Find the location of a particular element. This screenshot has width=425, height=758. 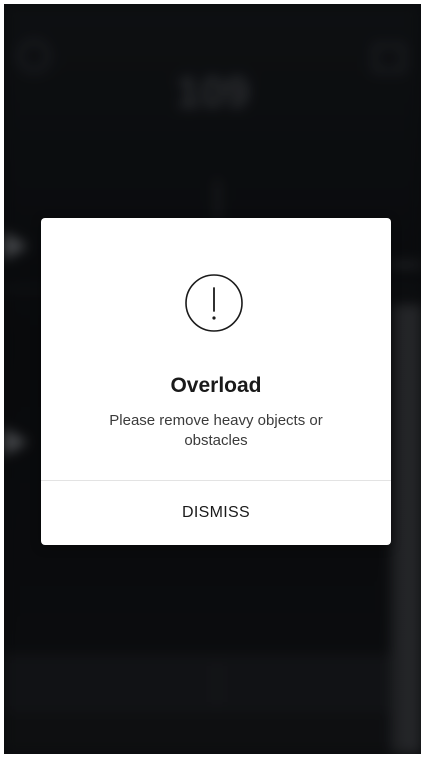

dialog-message: Please remove heavy objects or obstacles is located at coordinates (216, 430).